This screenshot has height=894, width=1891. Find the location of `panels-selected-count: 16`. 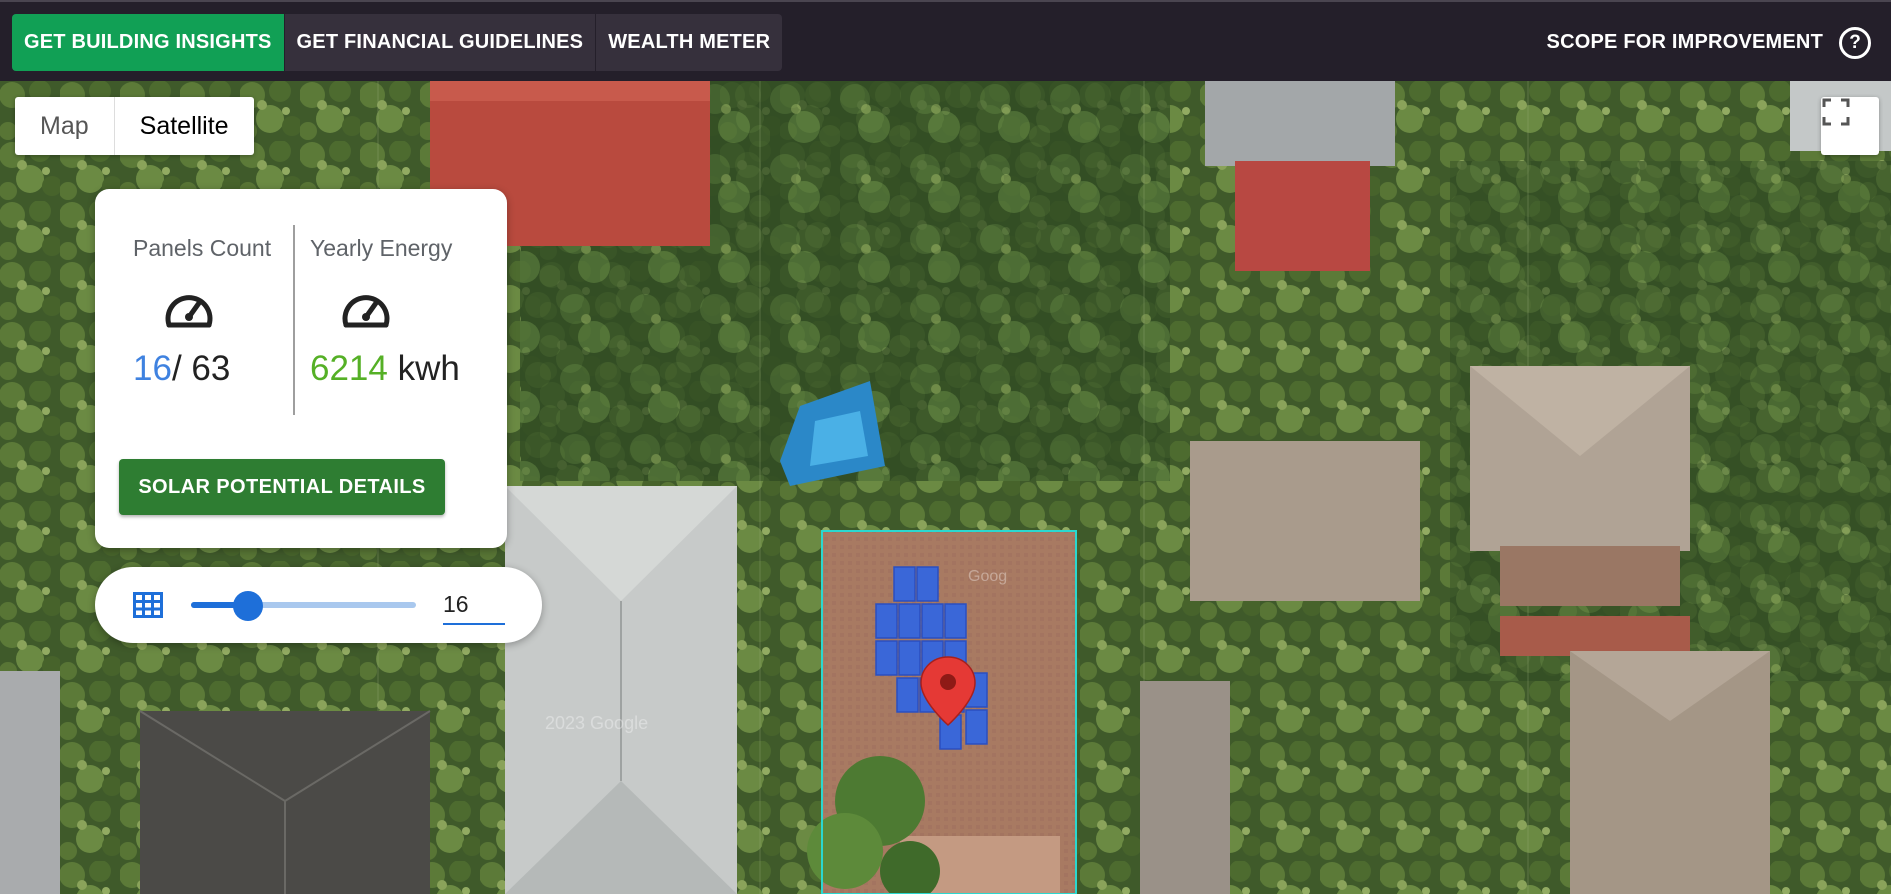

panels-selected-count: 16 is located at coordinates (152, 368).